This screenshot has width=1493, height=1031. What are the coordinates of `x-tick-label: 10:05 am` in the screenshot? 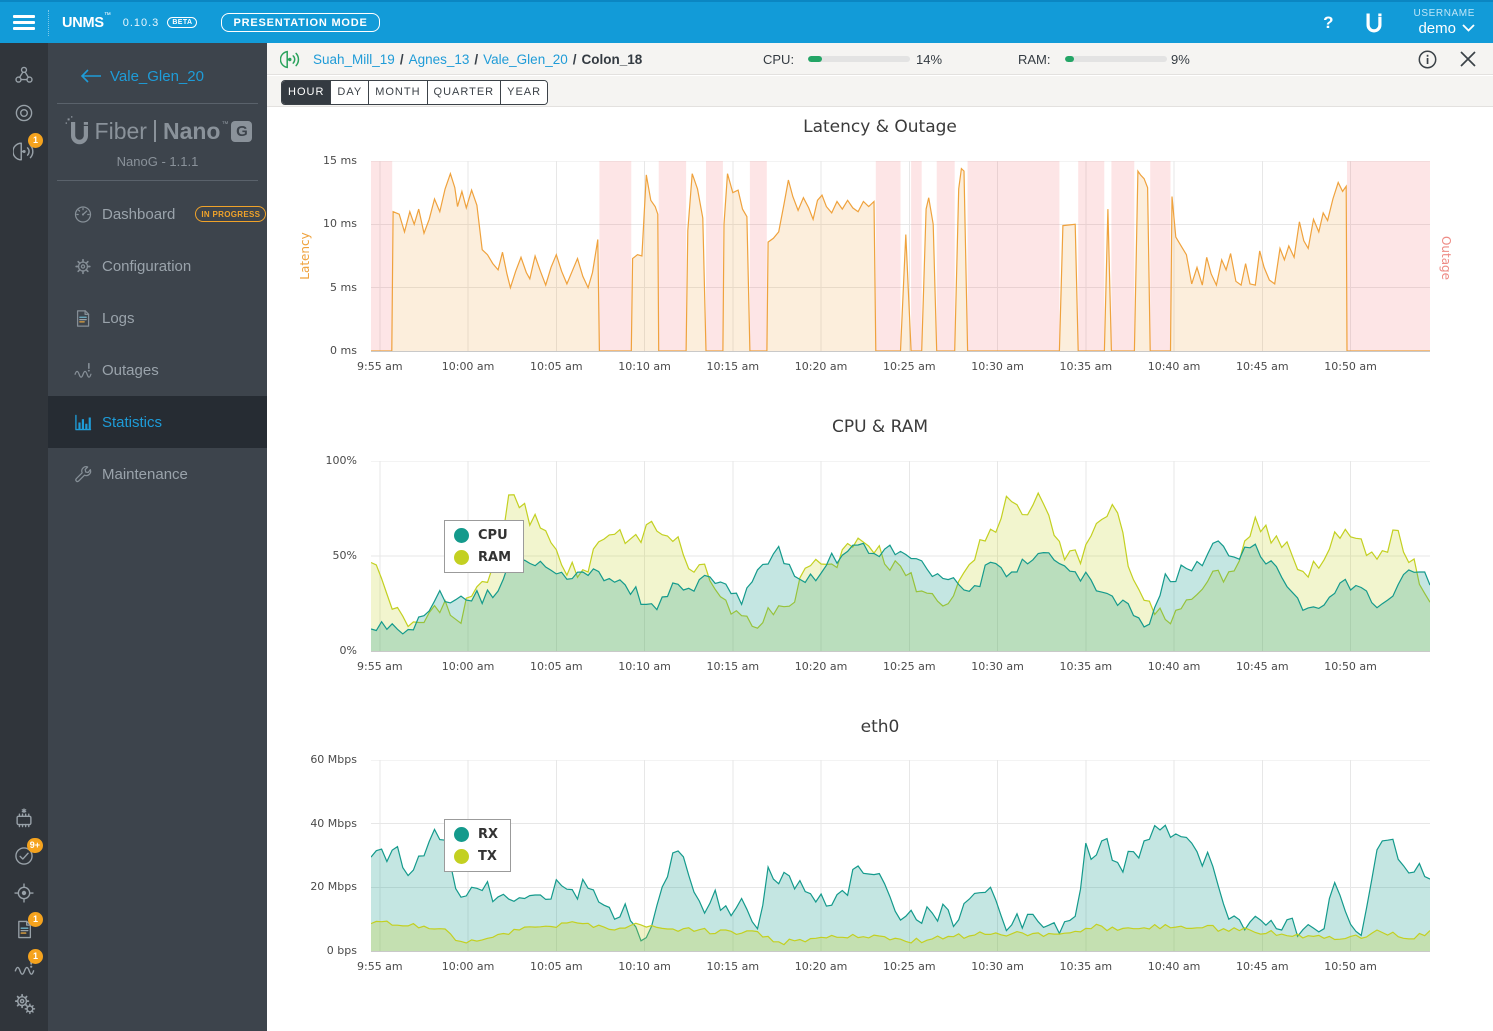 It's located at (556, 366).